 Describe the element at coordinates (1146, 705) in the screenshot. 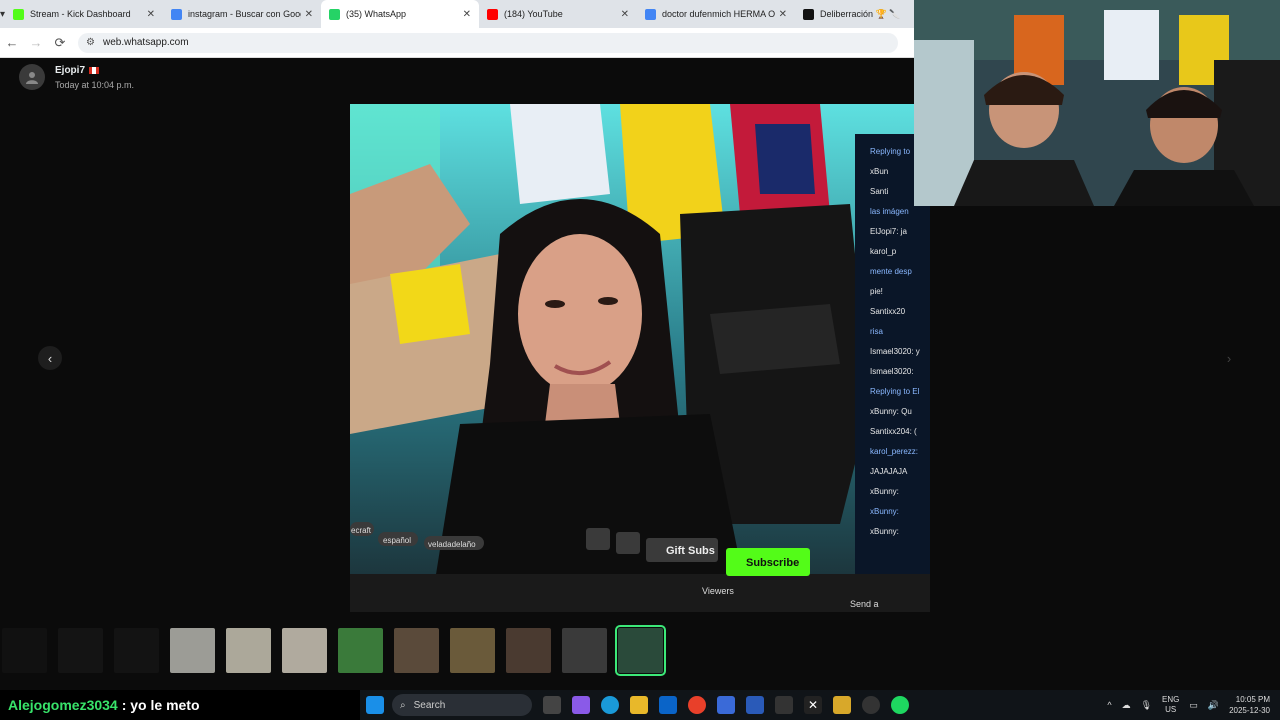

I see `microphone-icon: 🎙` at that location.